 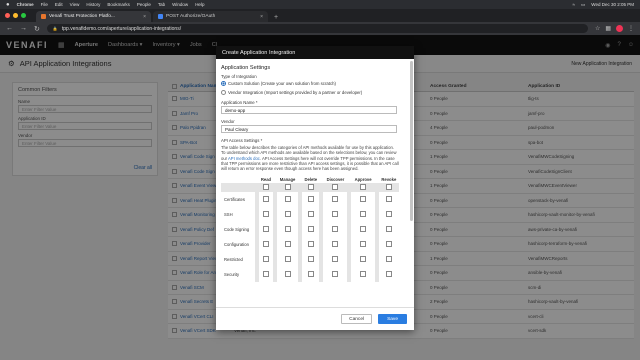 What do you see at coordinates (7, 15) in the screenshot?
I see `close-window-icon` at bounding box center [7, 15].